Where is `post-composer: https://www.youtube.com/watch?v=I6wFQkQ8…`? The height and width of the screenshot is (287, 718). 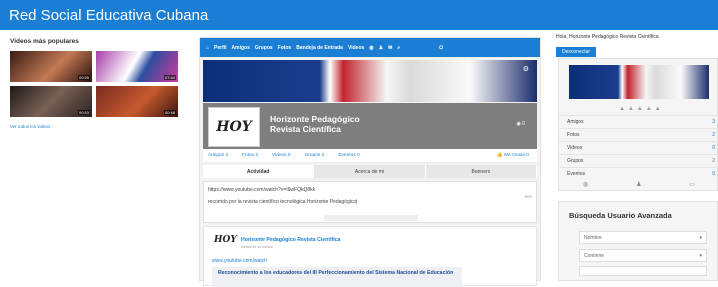
post-composer: https://www.youtube.com/watch?v=I6wFQkQ8… is located at coordinates (370, 202).